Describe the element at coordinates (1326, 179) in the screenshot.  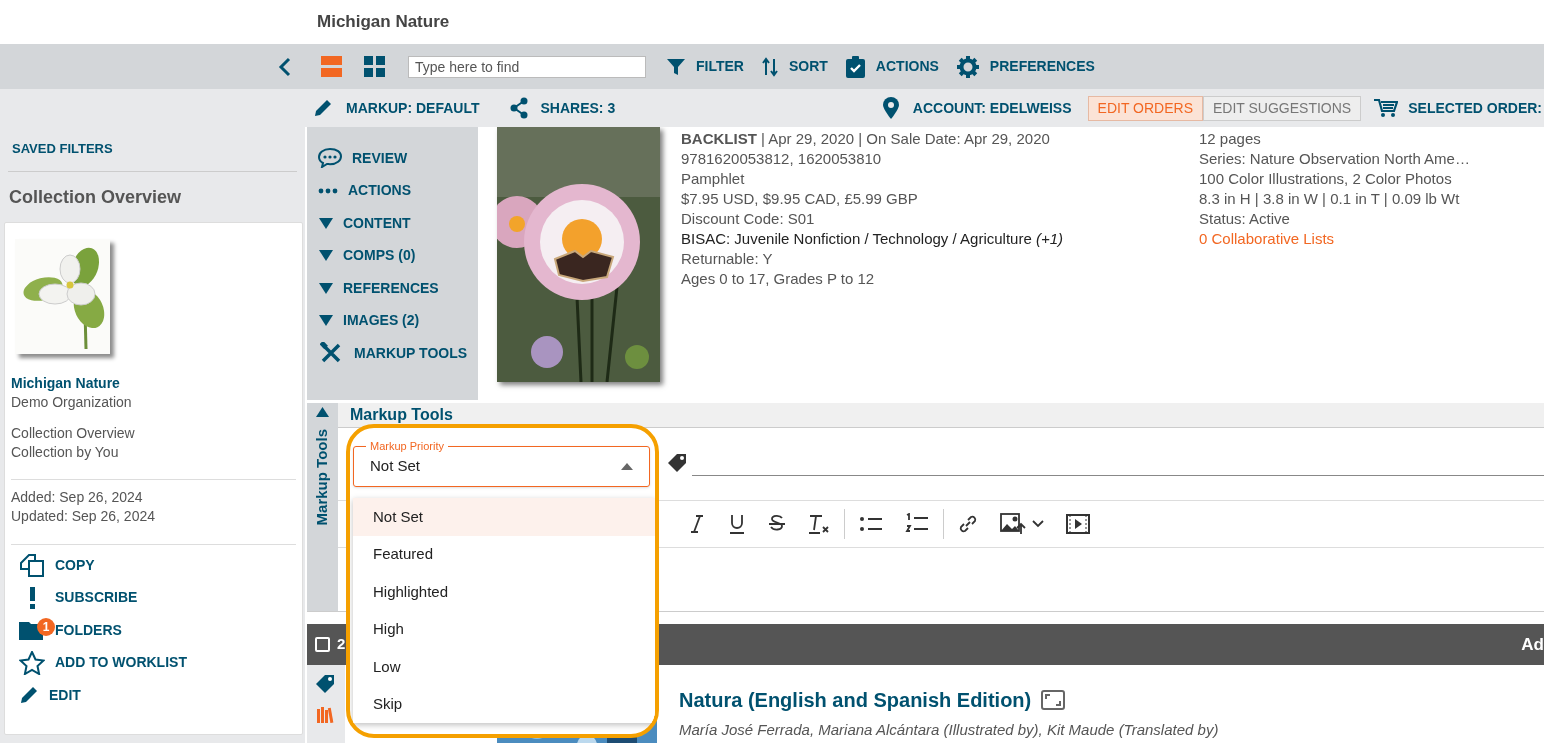
I see `book-detail: 100 Color Illustrations, 2 Color Photos` at that location.